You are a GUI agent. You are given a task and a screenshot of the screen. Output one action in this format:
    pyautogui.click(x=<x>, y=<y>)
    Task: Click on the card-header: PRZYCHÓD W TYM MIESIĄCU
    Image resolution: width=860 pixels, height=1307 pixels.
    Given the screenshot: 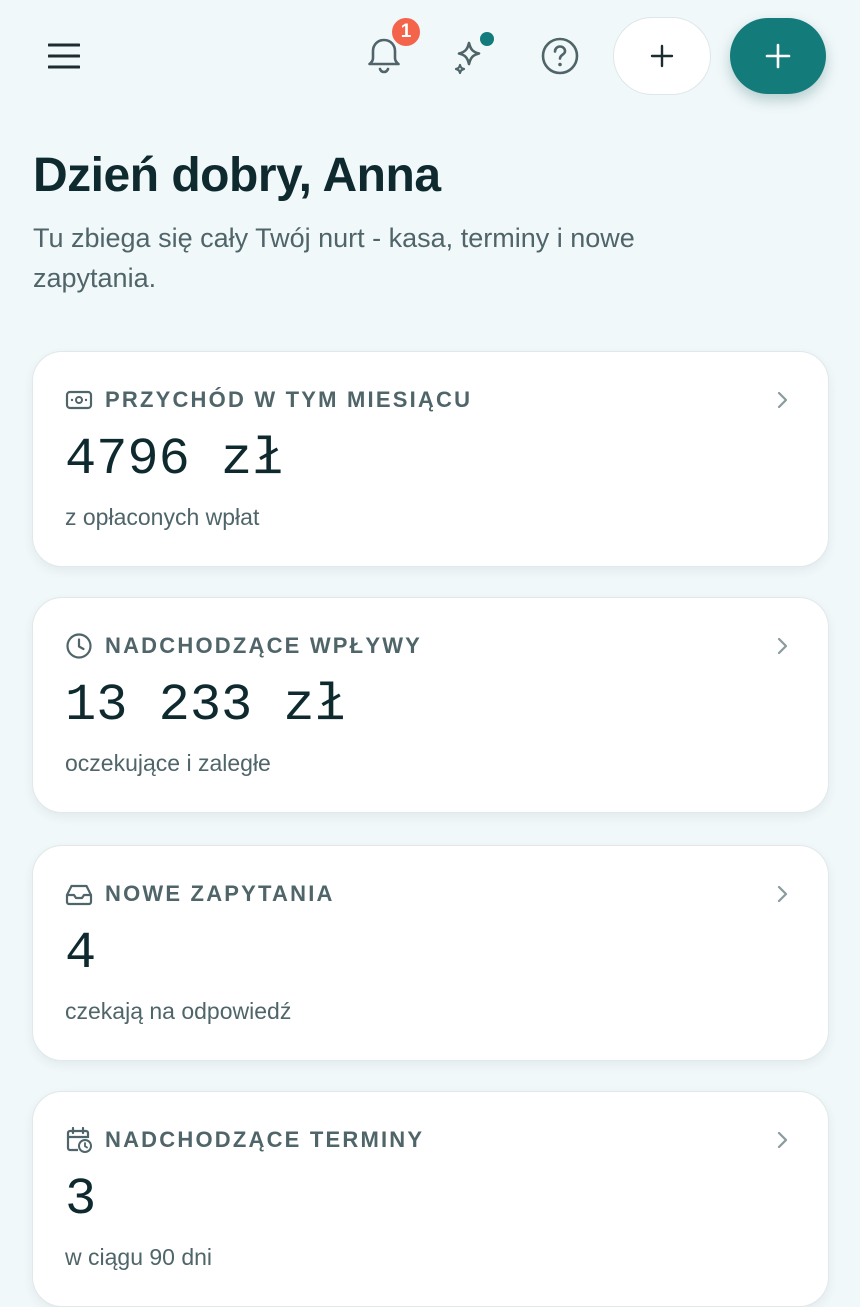 What is the action you would take?
    pyautogui.click(x=268, y=400)
    